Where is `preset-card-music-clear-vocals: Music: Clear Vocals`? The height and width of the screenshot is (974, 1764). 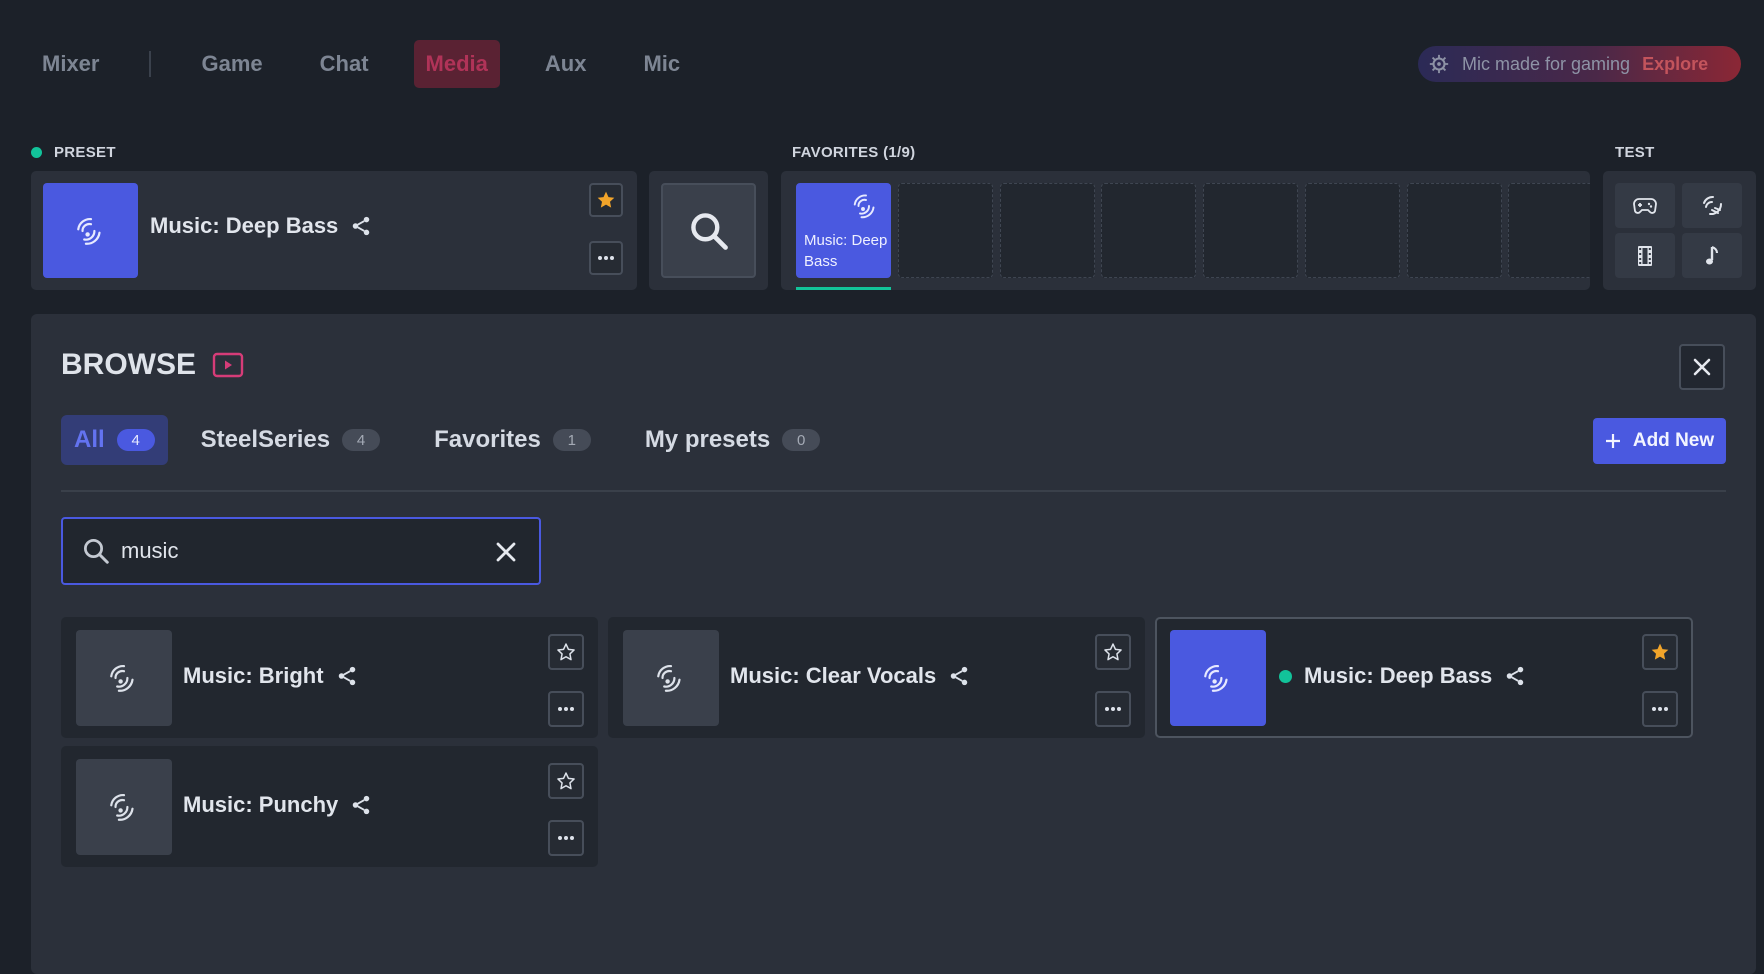
preset-card-music-clear-vocals: Music: Clear Vocals is located at coordinates (876, 677).